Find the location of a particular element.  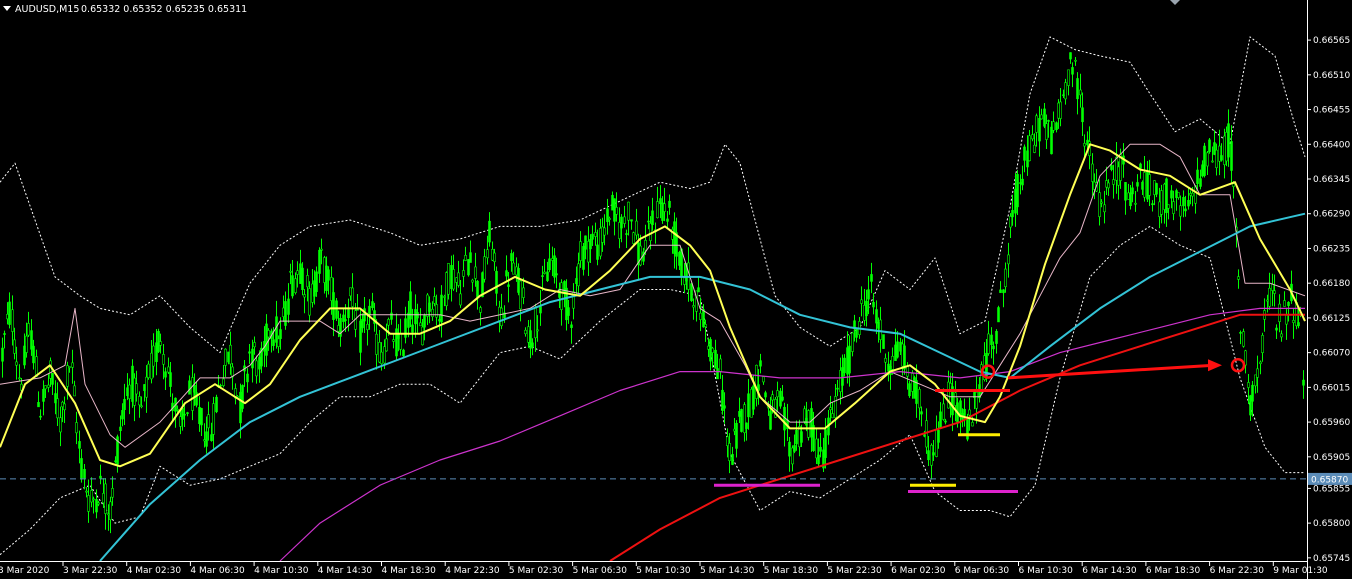

price-tick-label: 0.66015 is located at coordinates (1331, 388).